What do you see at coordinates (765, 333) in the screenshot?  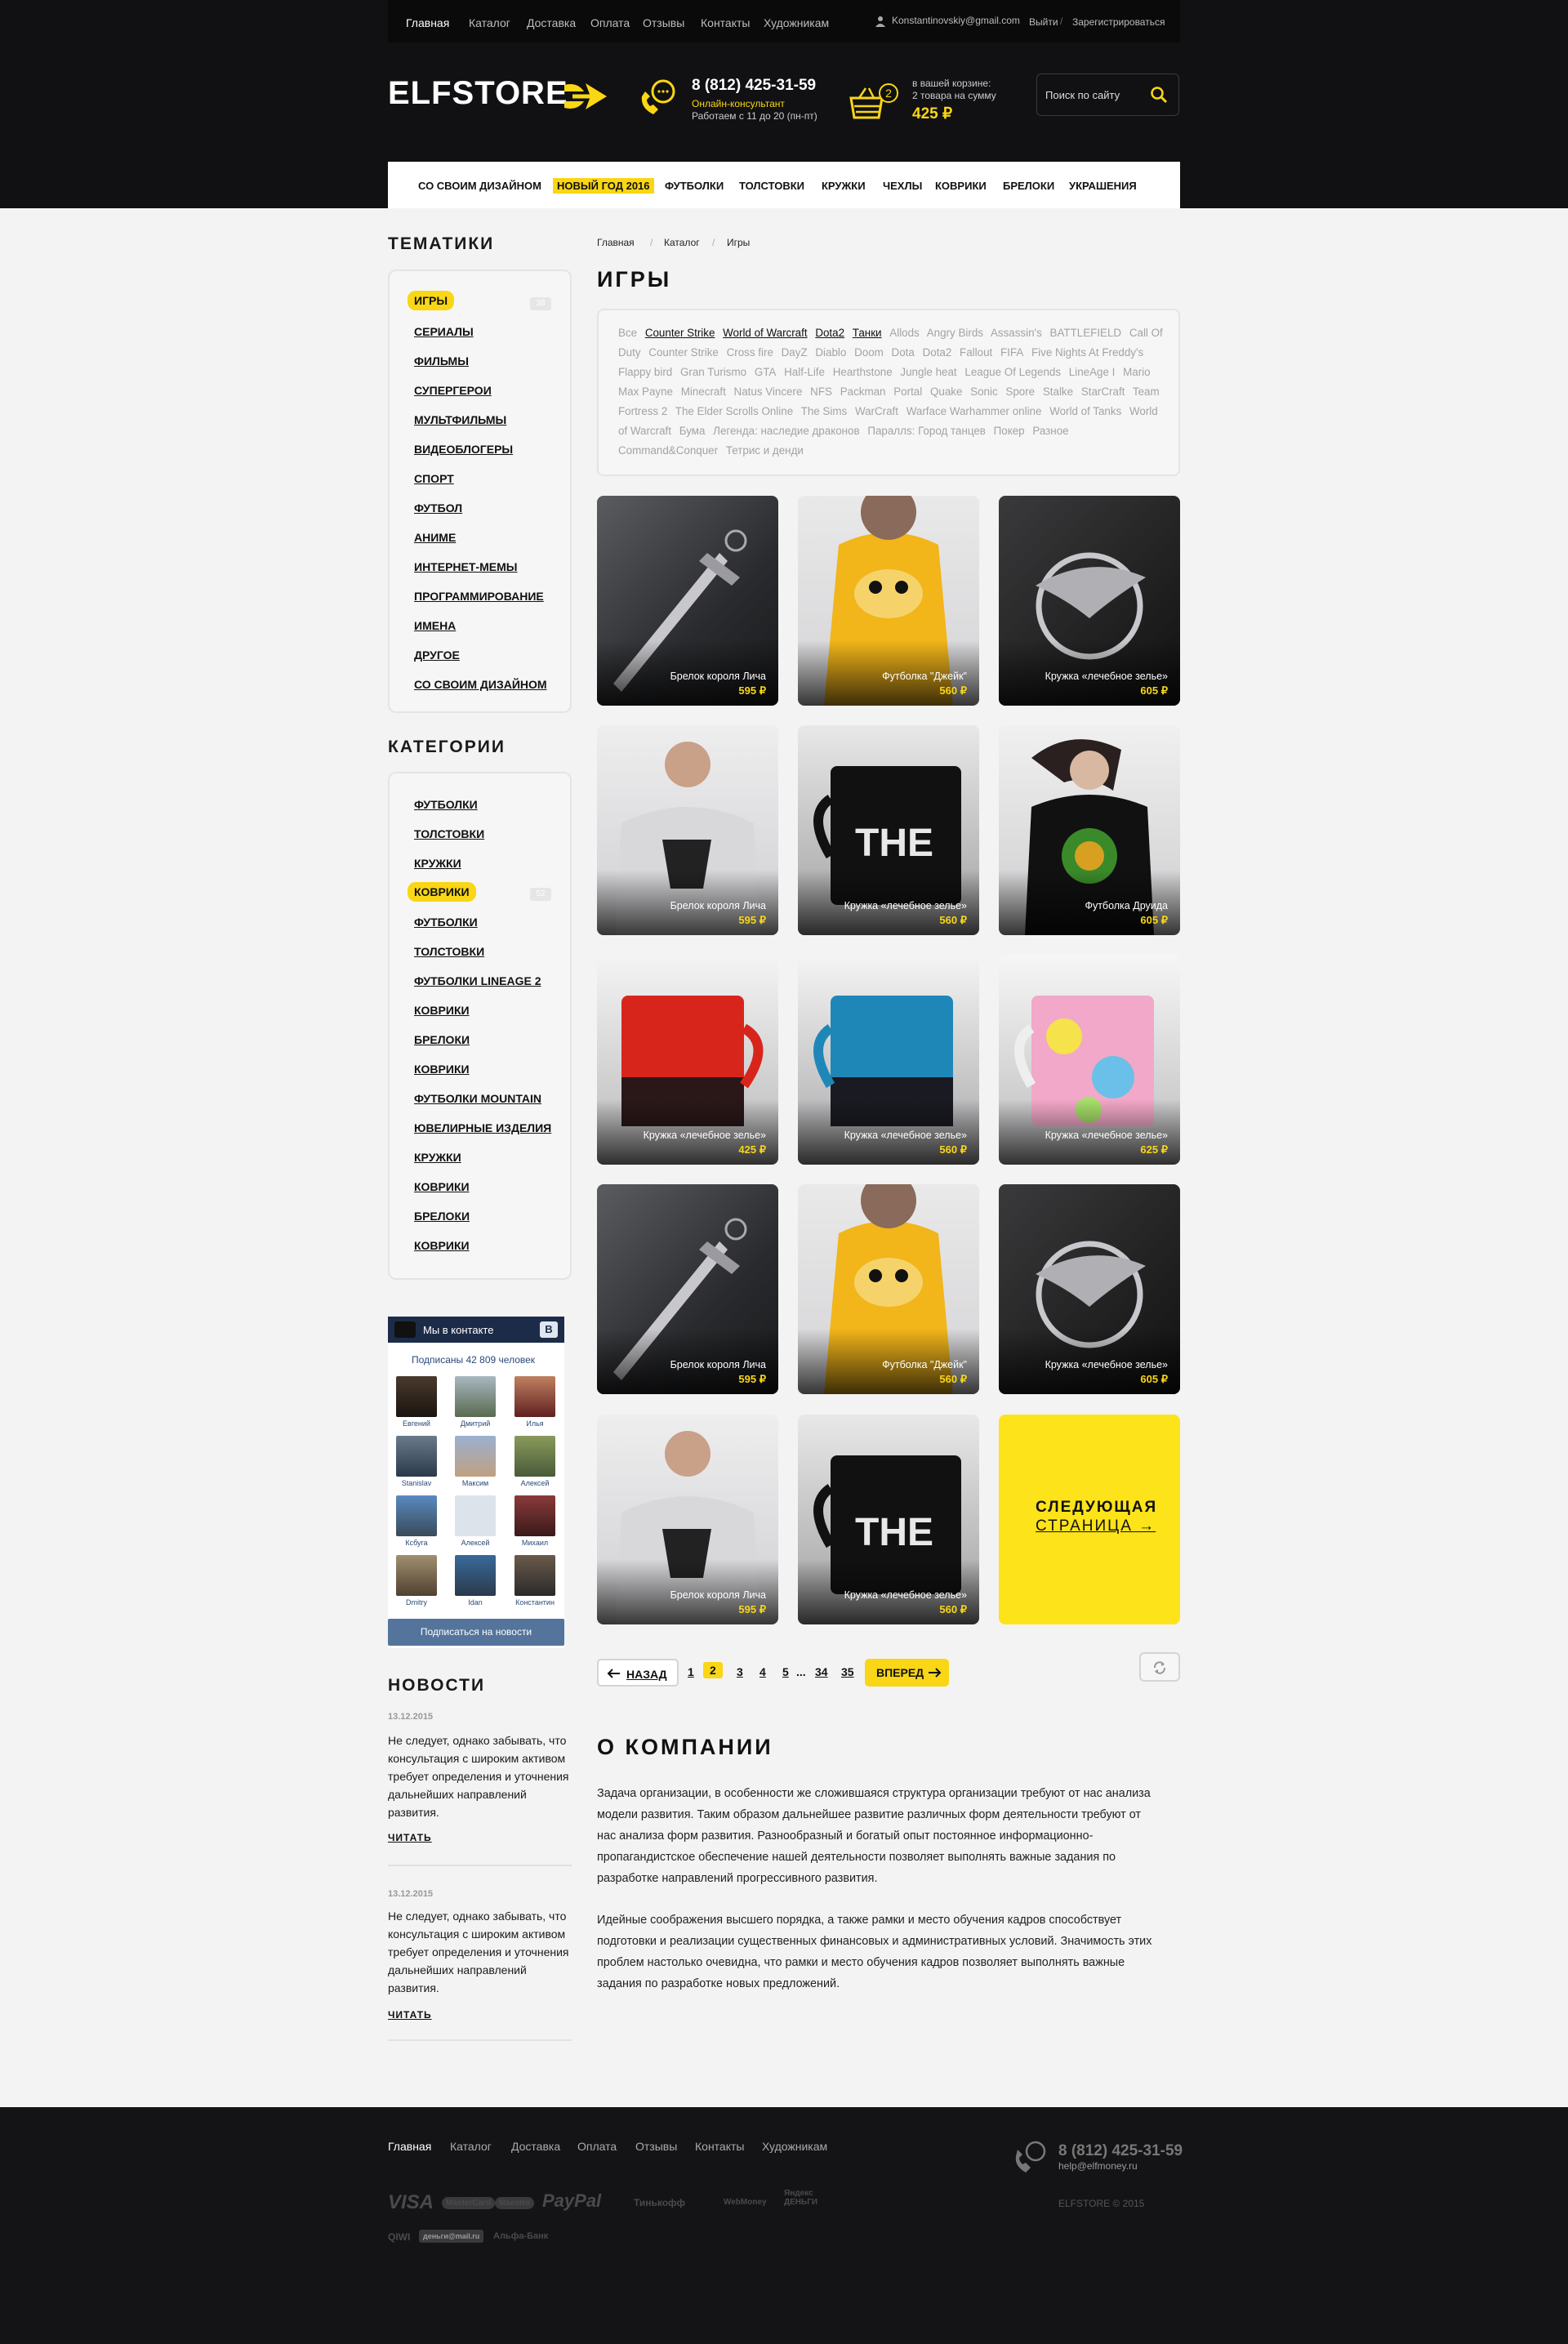 I see `tag-item: World of Warcraft` at bounding box center [765, 333].